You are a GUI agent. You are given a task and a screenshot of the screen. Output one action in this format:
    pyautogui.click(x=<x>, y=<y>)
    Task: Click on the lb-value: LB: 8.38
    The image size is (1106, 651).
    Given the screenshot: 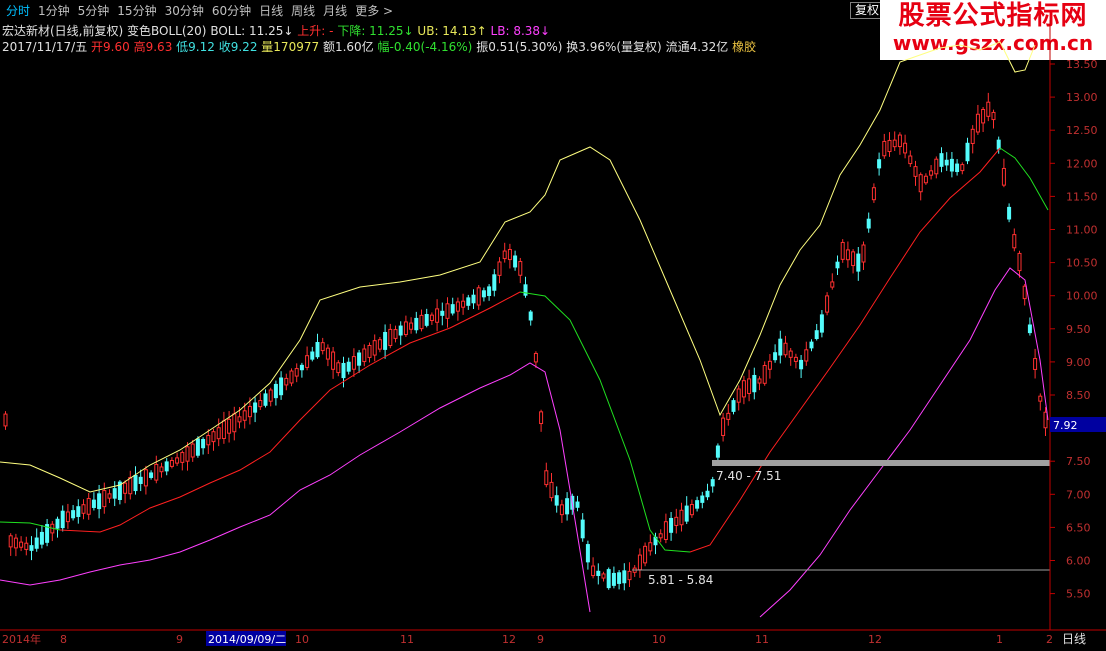 What is the action you would take?
    pyautogui.click(x=515, y=31)
    